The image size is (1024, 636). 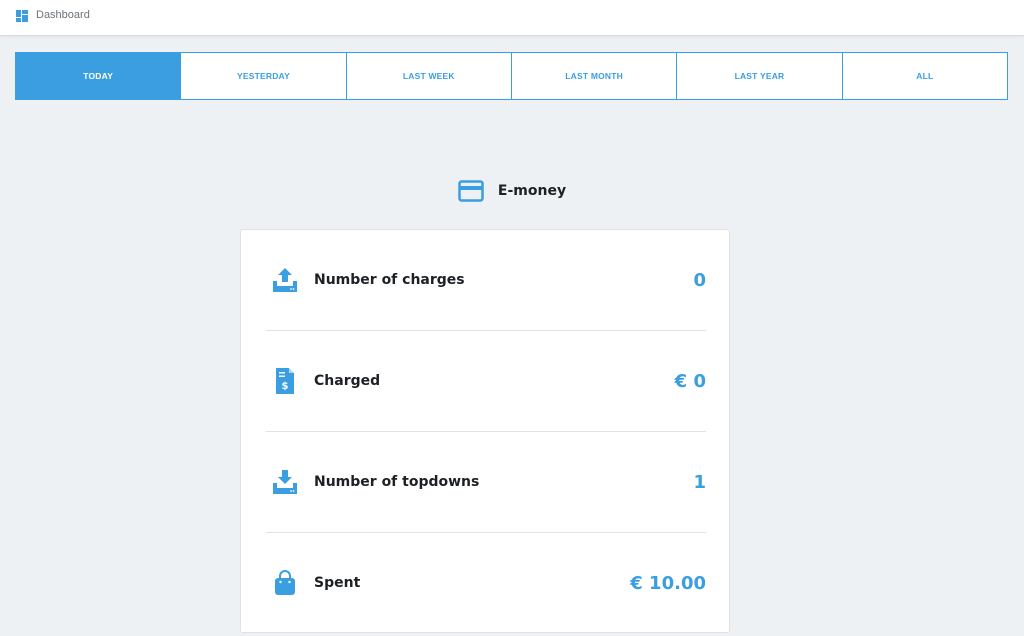 What do you see at coordinates (532, 191) in the screenshot?
I see `section-title: E-money` at bounding box center [532, 191].